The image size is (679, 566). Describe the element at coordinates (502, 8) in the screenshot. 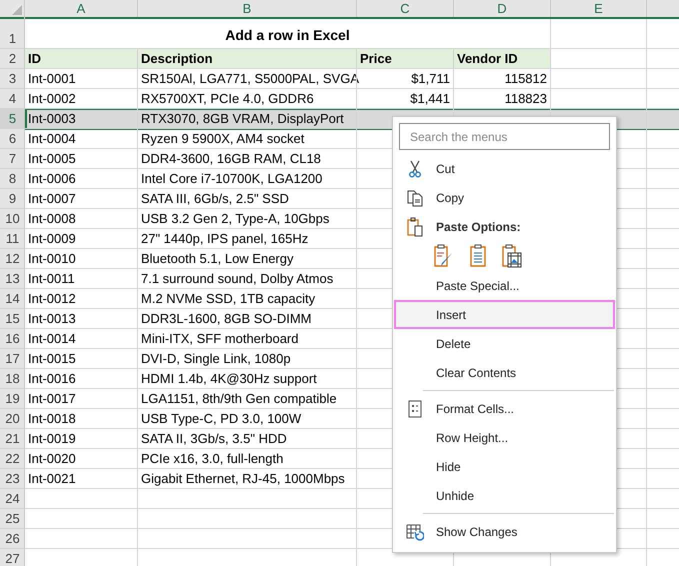

I see `column-header: D` at that location.